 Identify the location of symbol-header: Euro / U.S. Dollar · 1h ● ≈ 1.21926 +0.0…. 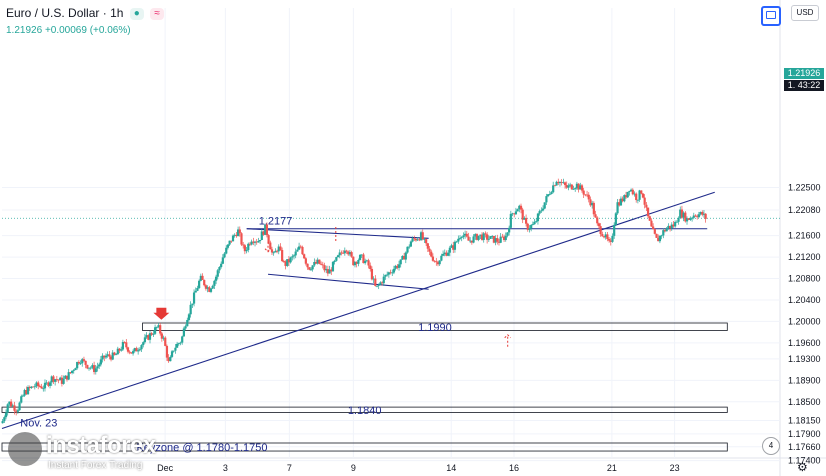
(85, 22).